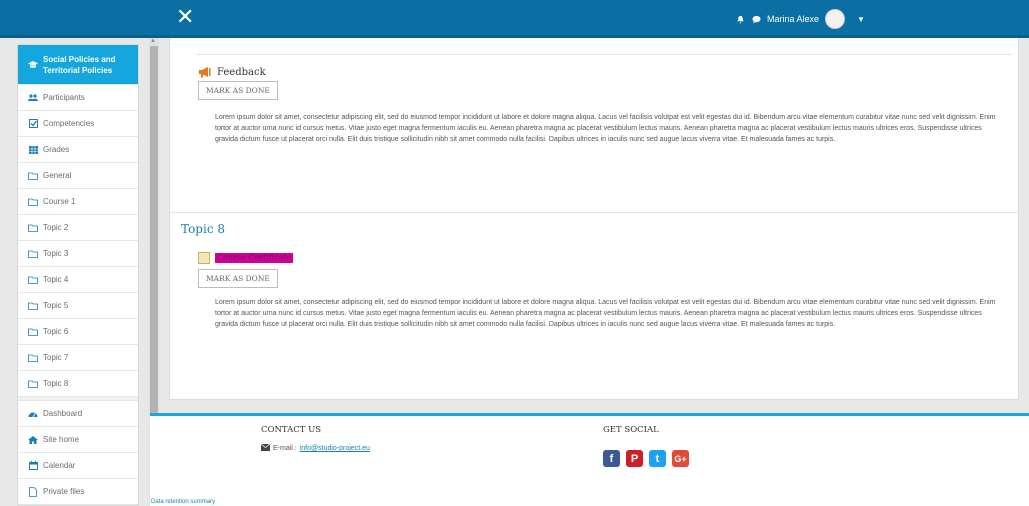 Image resolution: width=1029 pixels, height=506 pixels. I want to click on sidebar-item-topic-8: Topic 8, so click(78, 384).